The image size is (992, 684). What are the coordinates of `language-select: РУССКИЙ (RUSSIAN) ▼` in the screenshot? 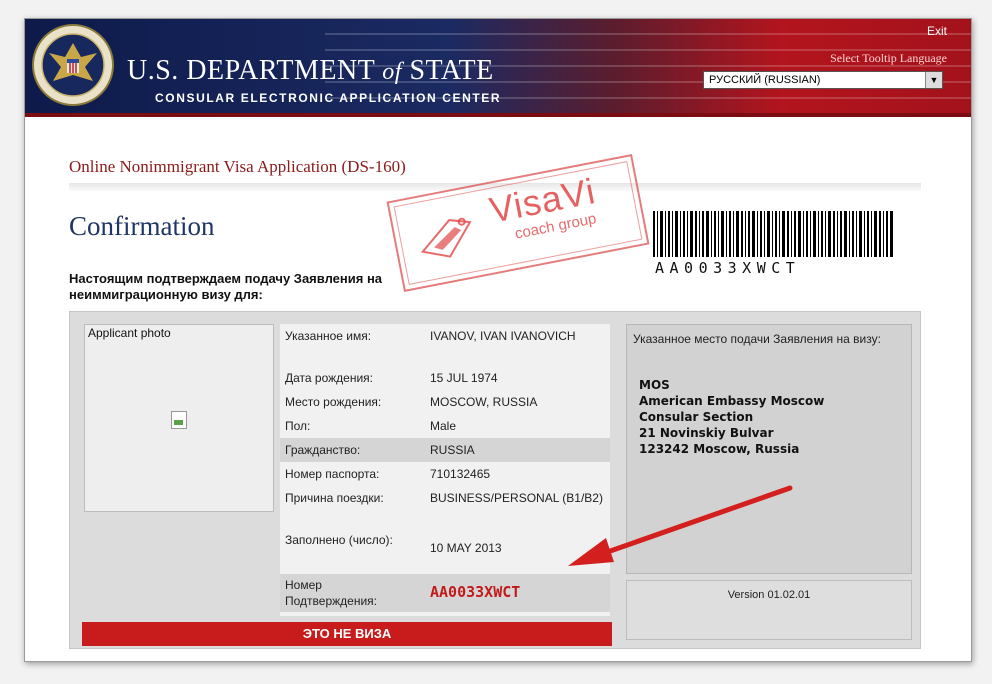 It's located at (823, 80).